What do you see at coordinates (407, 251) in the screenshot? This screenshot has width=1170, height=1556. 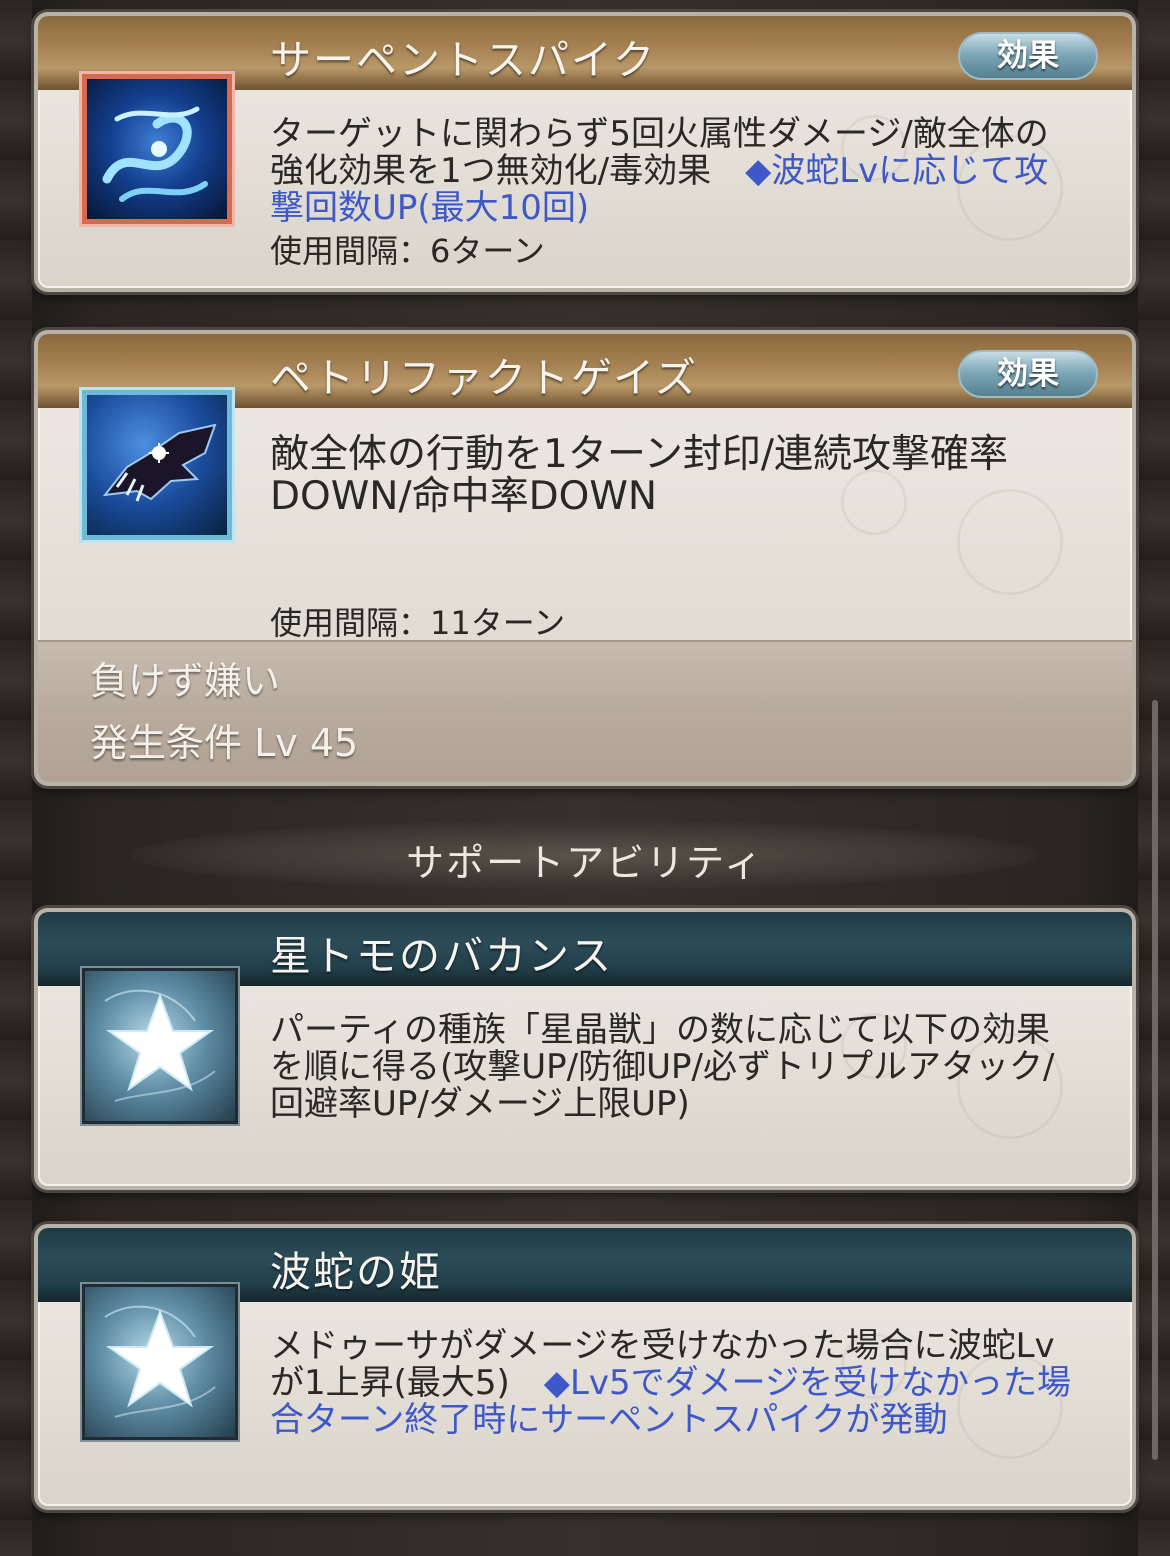 I see `cooldown-interval: 使用間隔：6ターン` at bounding box center [407, 251].